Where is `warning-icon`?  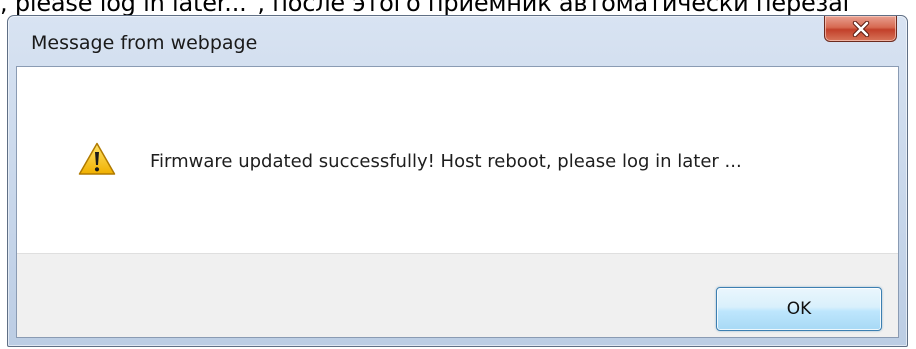
warning-icon is located at coordinates (97, 158).